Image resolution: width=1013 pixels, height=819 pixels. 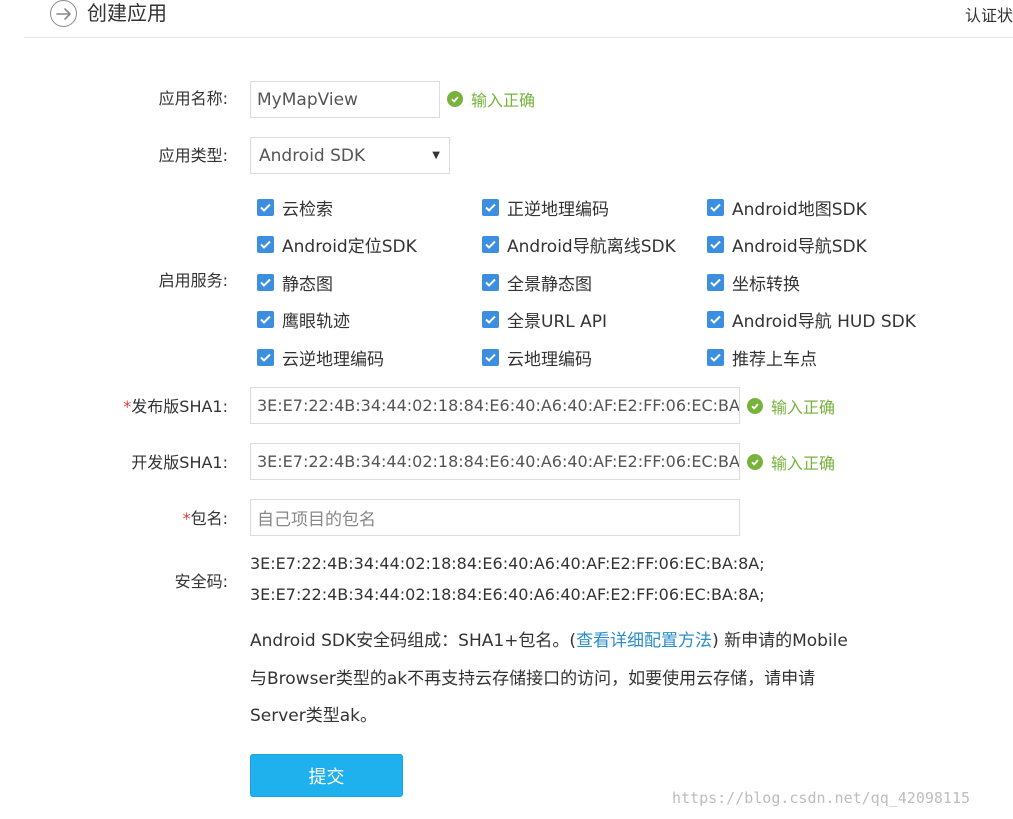 What do you see at coordinates (549, 285) in the screenshot?
I see `service-label: 全景静态图` at bounding box center [549, 285].